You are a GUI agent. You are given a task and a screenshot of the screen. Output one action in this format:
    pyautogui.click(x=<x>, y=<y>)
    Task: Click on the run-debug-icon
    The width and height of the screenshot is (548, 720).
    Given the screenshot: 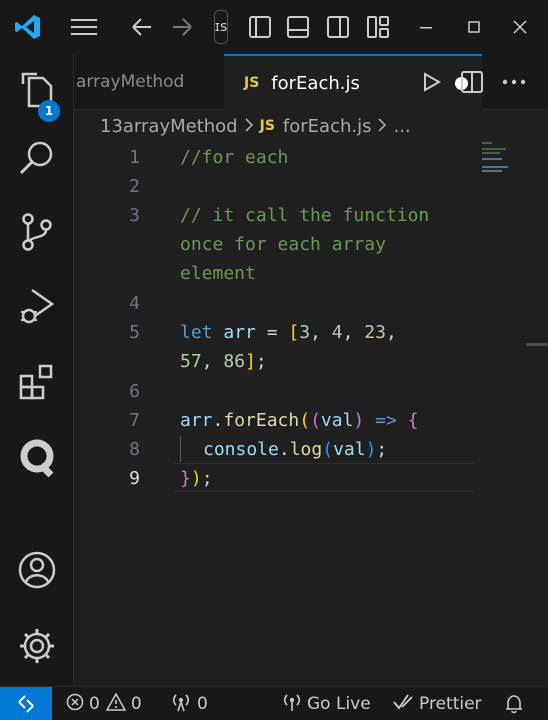 What is the action you would take?
    pyautogui.click(x=37, y=308)
    